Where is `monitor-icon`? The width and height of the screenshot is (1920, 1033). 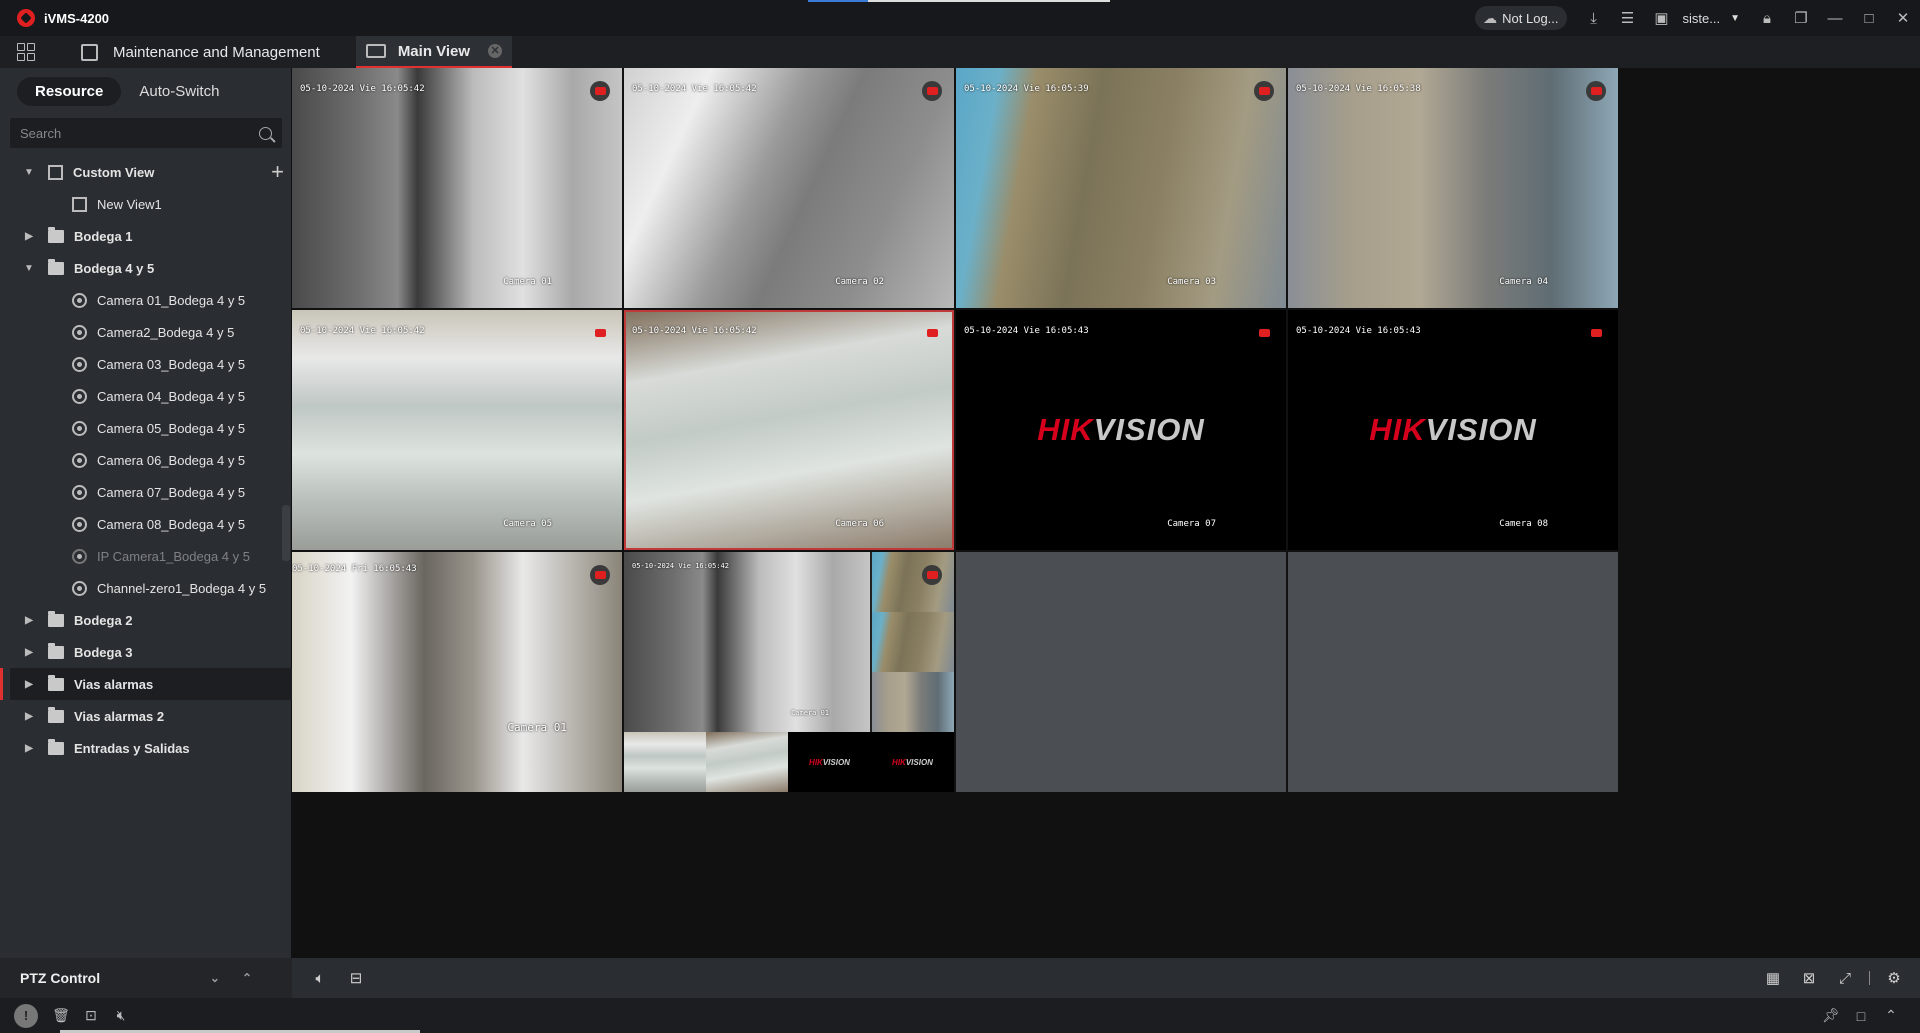
monitor-icon is located at coordinates (375, 51).